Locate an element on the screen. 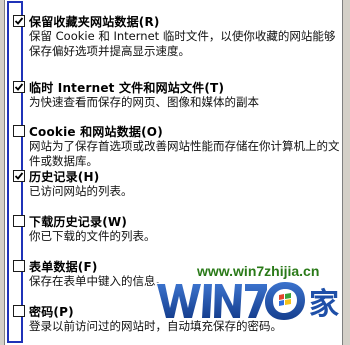  option-title: 表单数据(F) is located at coordinates (63, 267).